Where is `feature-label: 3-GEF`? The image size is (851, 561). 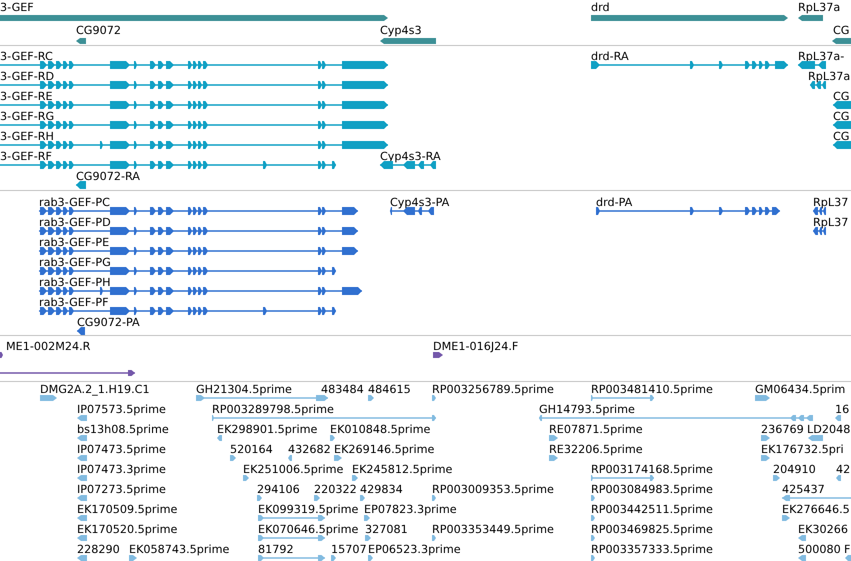 feature-label: 3-GEF is located at coordinates (17, 7).